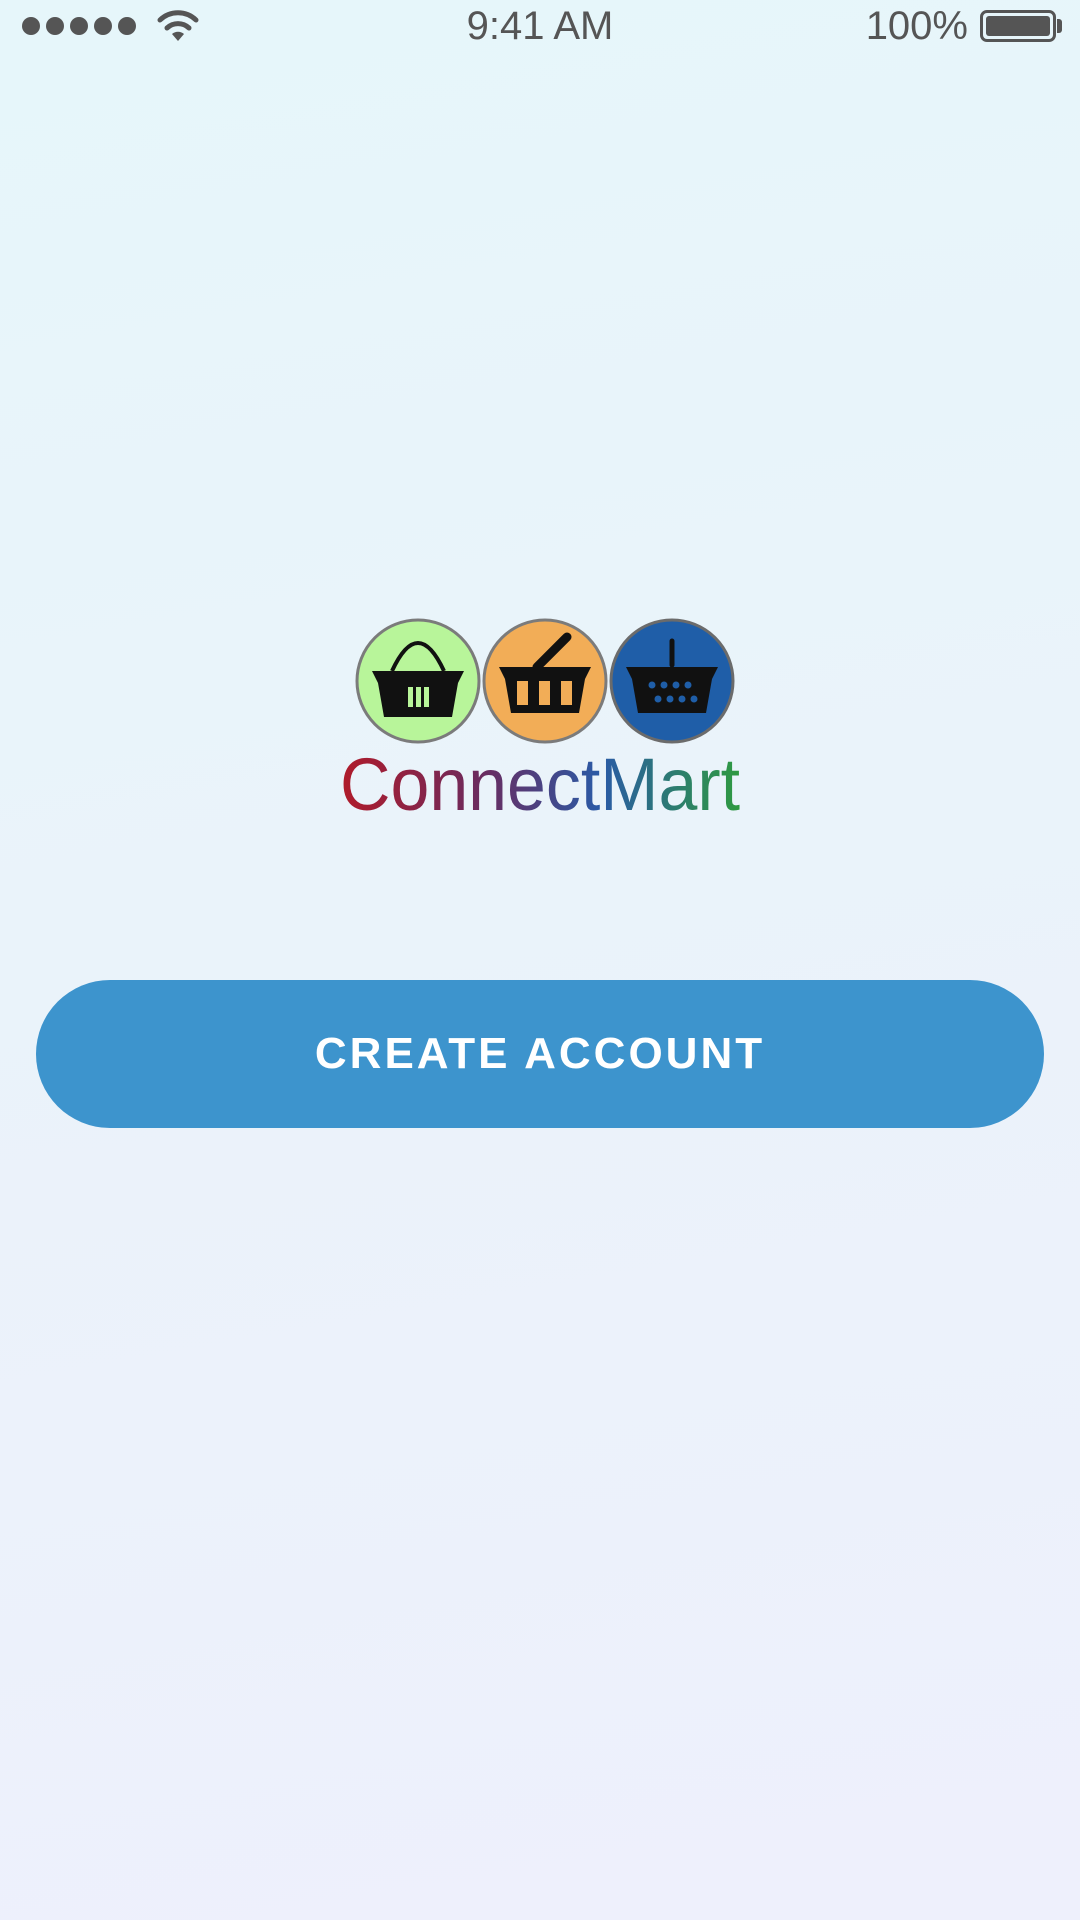 The width and height of the screenshot is (1080, 1920). I want to click on create-account-button: CREATE ACCOUNT, so click(540, 1054).